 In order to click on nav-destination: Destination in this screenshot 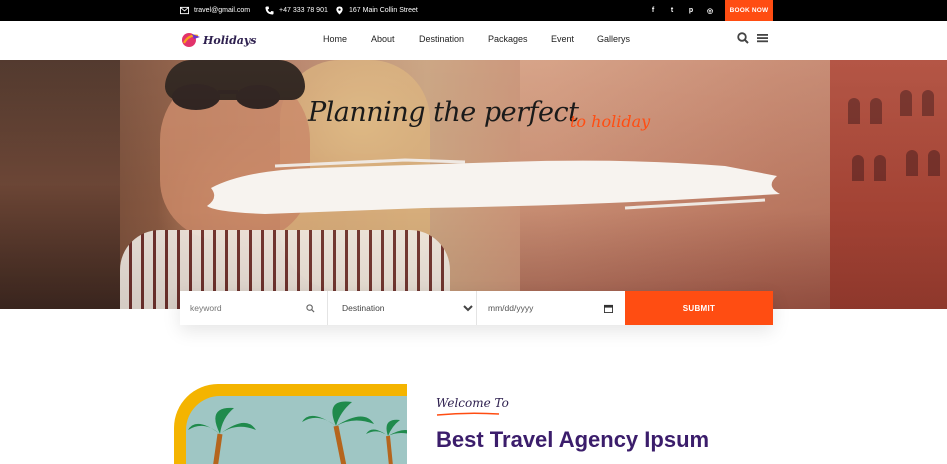, I will do `click(441, 39)`.